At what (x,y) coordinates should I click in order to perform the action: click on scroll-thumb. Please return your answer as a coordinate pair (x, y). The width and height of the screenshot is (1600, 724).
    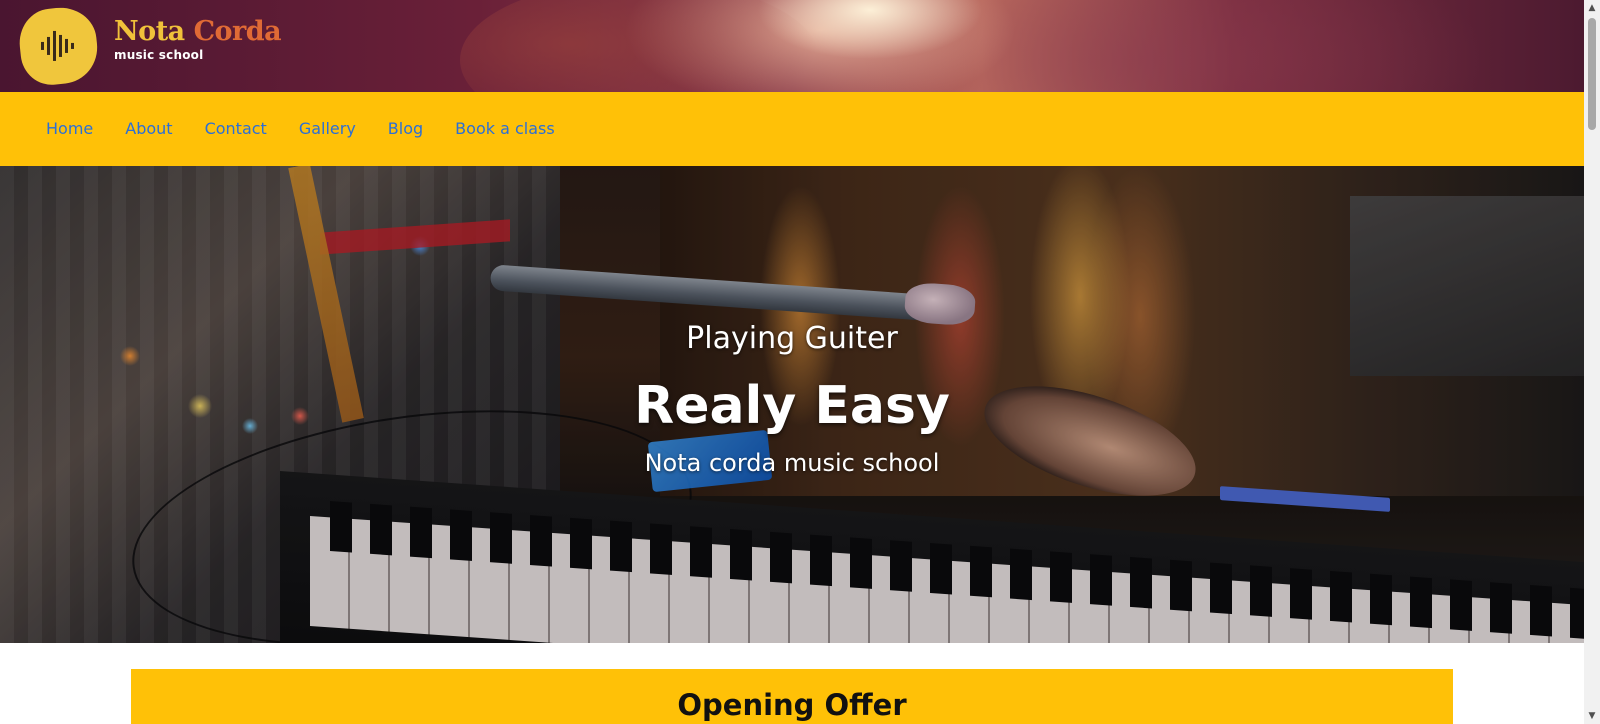
    Looking at the image, I should click on (1592, 74).